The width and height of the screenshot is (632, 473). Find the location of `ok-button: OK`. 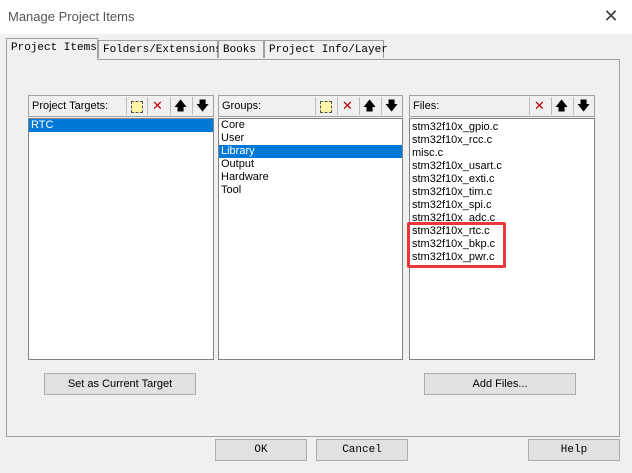

ok-button: OK is located at coordinates (261, 450).